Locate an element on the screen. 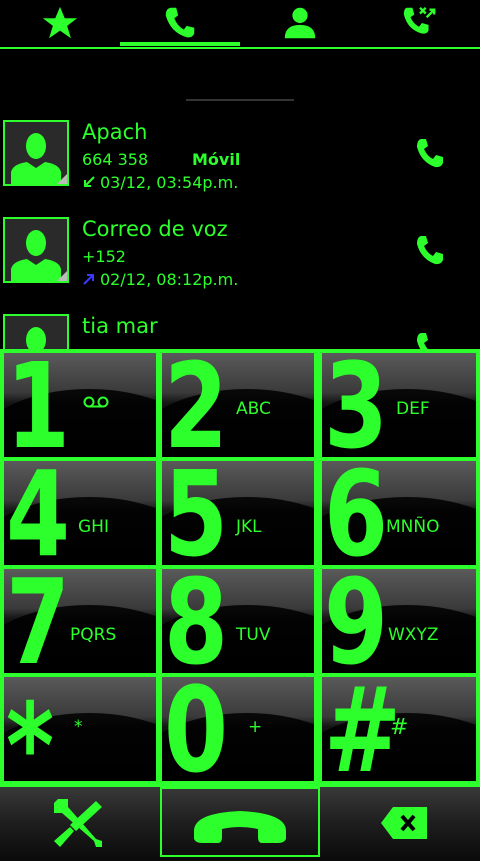  dialpad-key-3: 3 DEF is located at coordinates (399, 405).